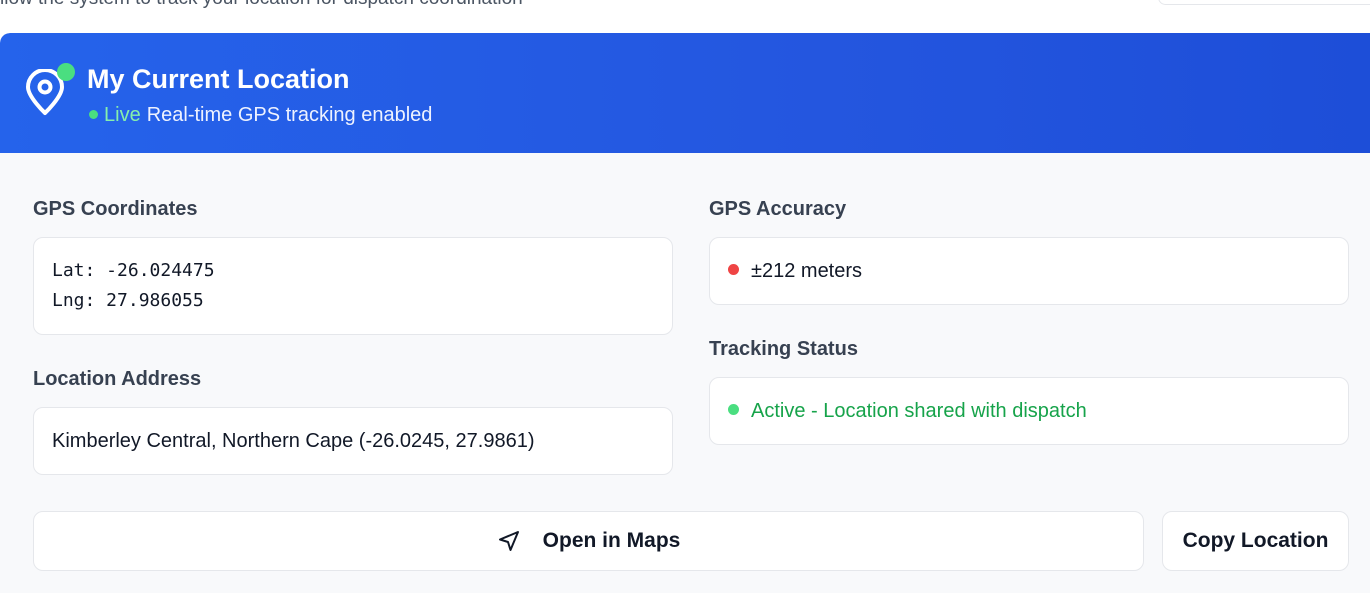 Image resolution: width=1370 pixels, height=593 pixels. Describe the element at coordinates (122, 115) in the screenshot. I see `live-label: Live` at that location.